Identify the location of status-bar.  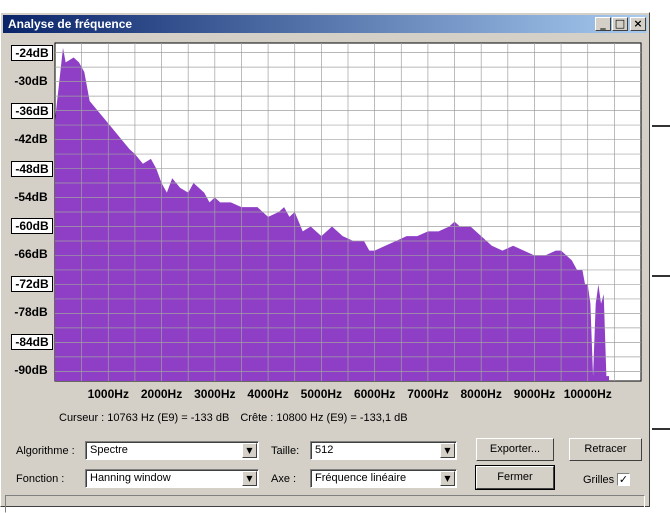
(325, 504).